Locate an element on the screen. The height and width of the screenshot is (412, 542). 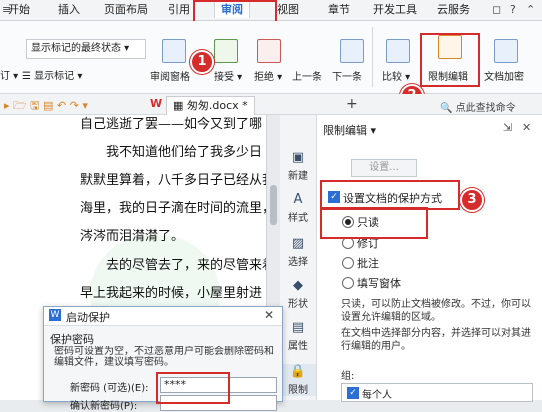
menu-cloud: 云服务 is located at coordinates (453, 10).